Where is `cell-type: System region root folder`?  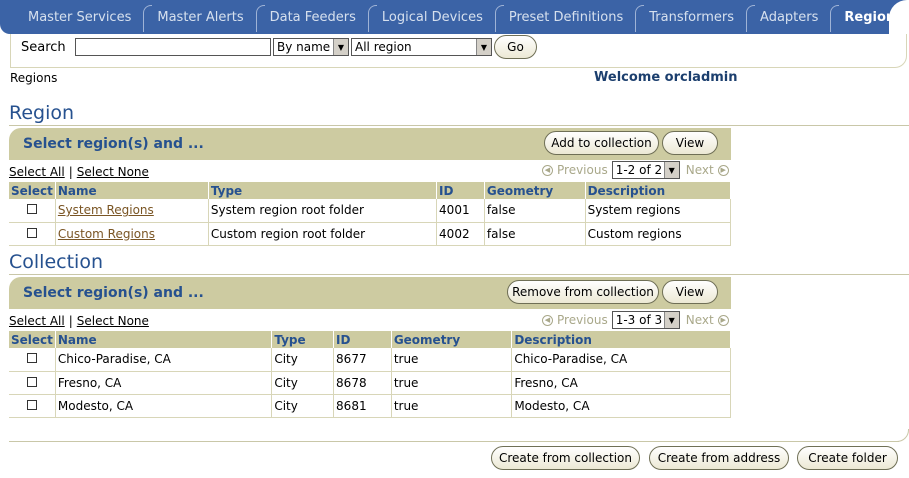 cell-type: System region root folder is located at coordinates (323, 211).